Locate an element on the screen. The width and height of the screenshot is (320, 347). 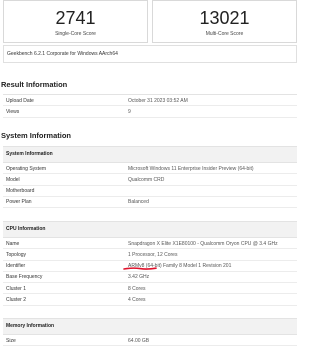
table-row: Model Qualcomm CRD is located at coordinates (150, 180).